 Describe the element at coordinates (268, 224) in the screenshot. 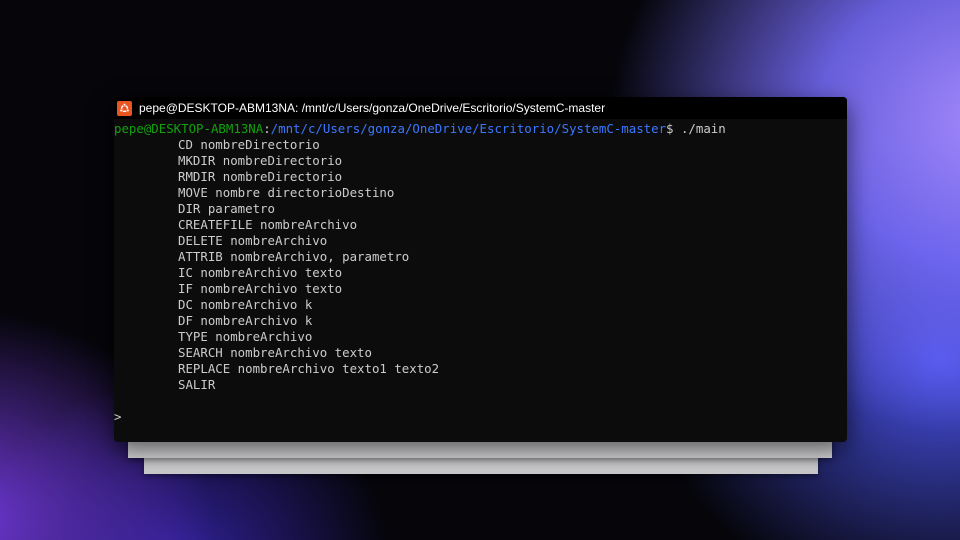

I see `output-line: CREATEFILE nombreArchivo` at that location.